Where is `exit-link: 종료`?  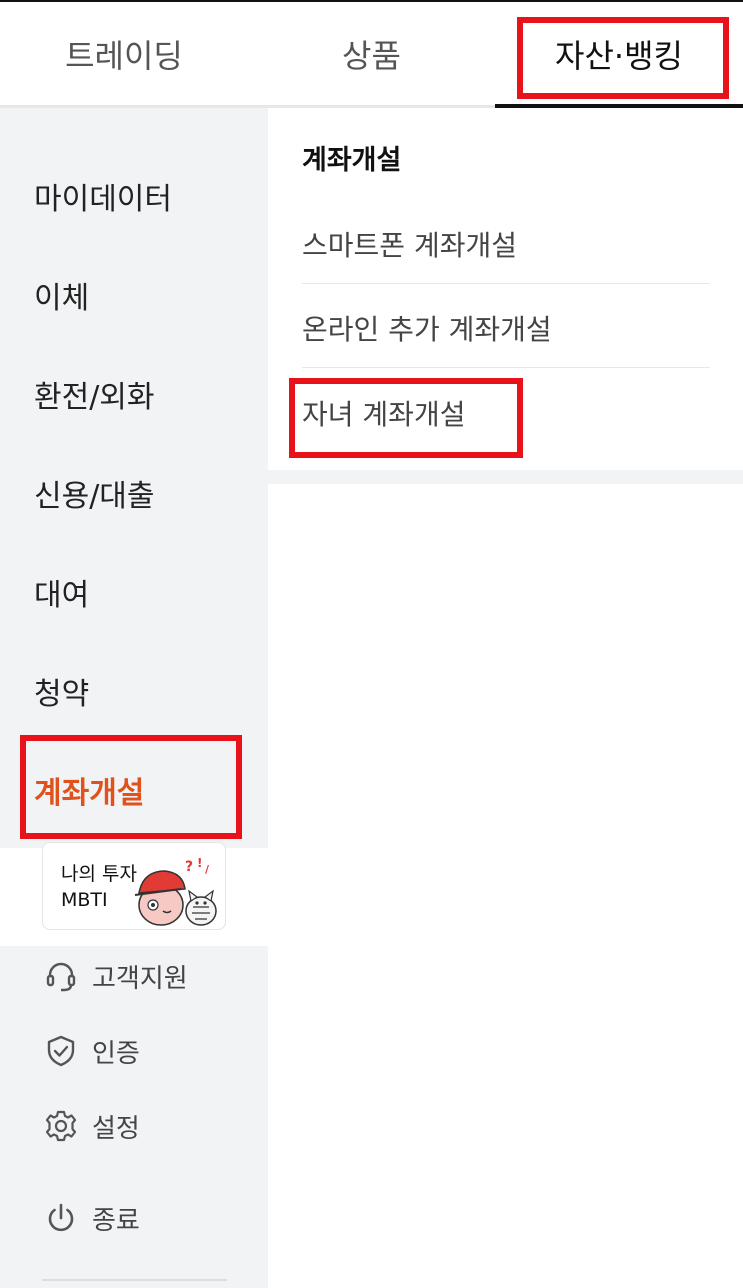
exit-link: 종료 is located at coordinates (92, 1218).